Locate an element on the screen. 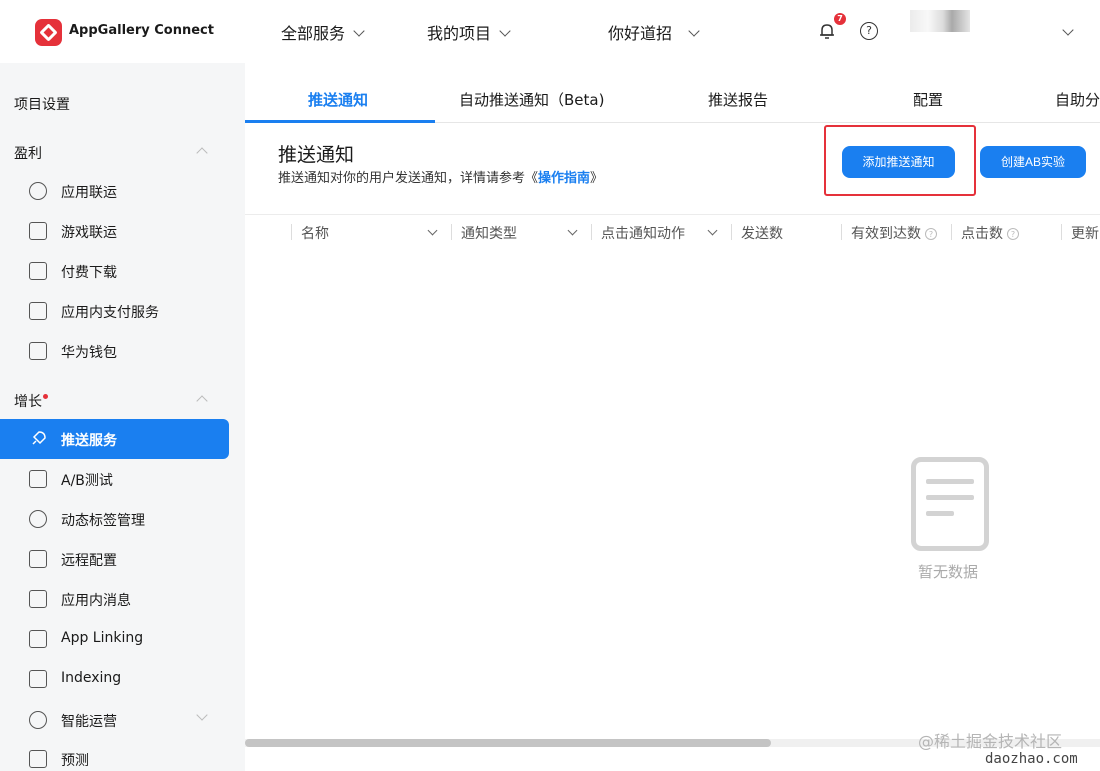  column-delivered-count: 有效到达数? is located at coordinates (894, 233).